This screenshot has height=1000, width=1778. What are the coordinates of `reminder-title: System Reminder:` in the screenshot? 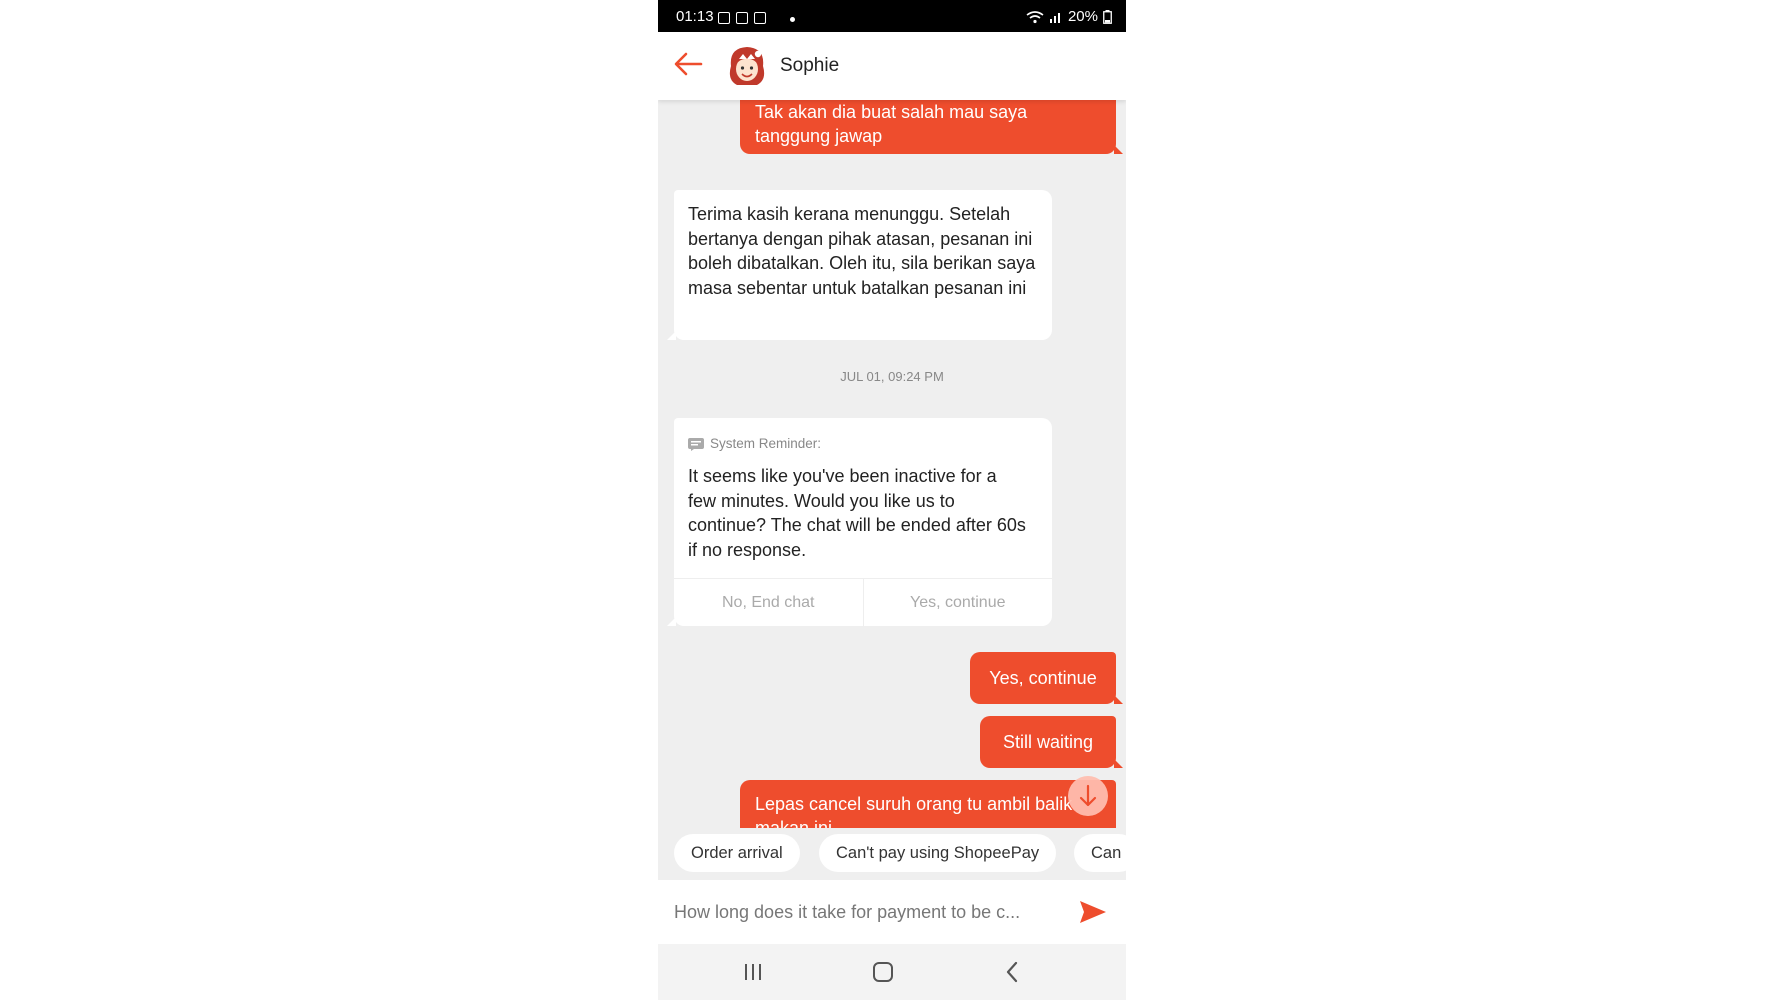 It's located at (766, 443).